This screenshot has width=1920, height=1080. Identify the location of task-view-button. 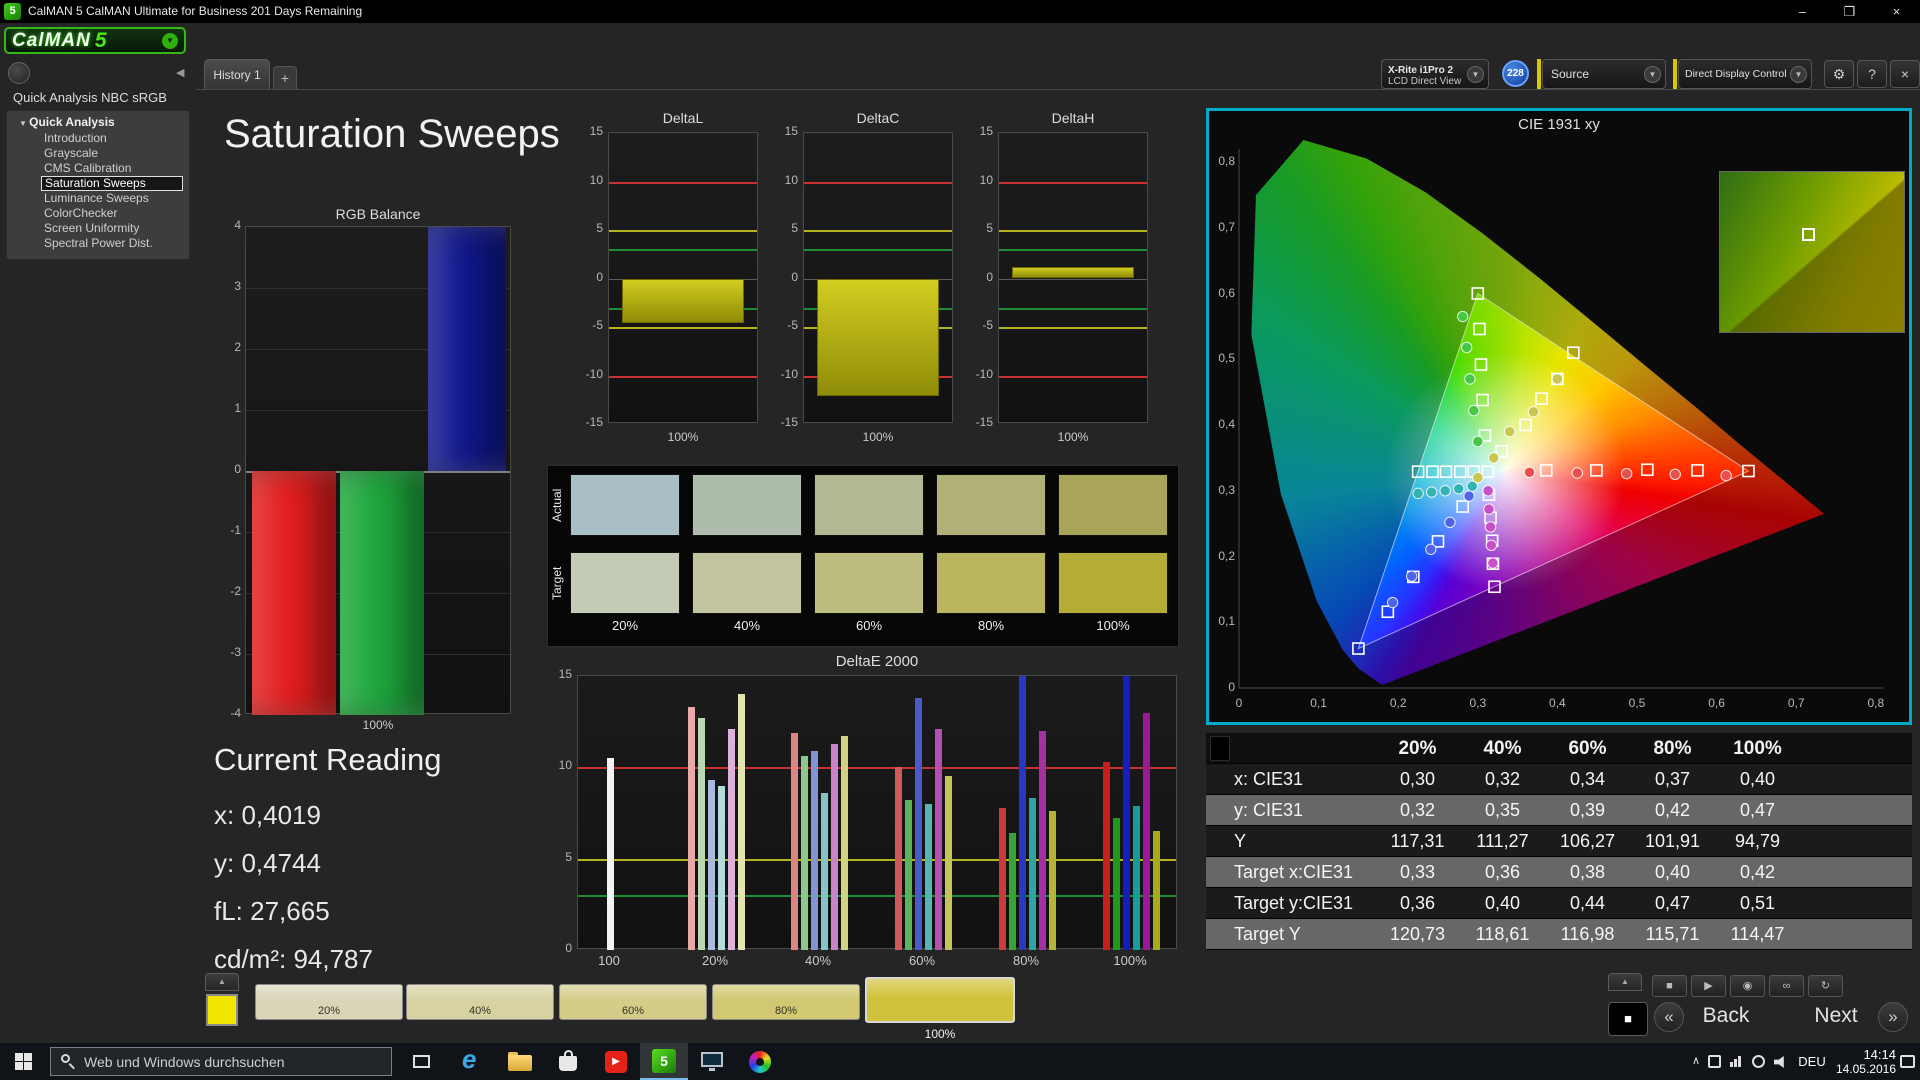
(422, 1061).